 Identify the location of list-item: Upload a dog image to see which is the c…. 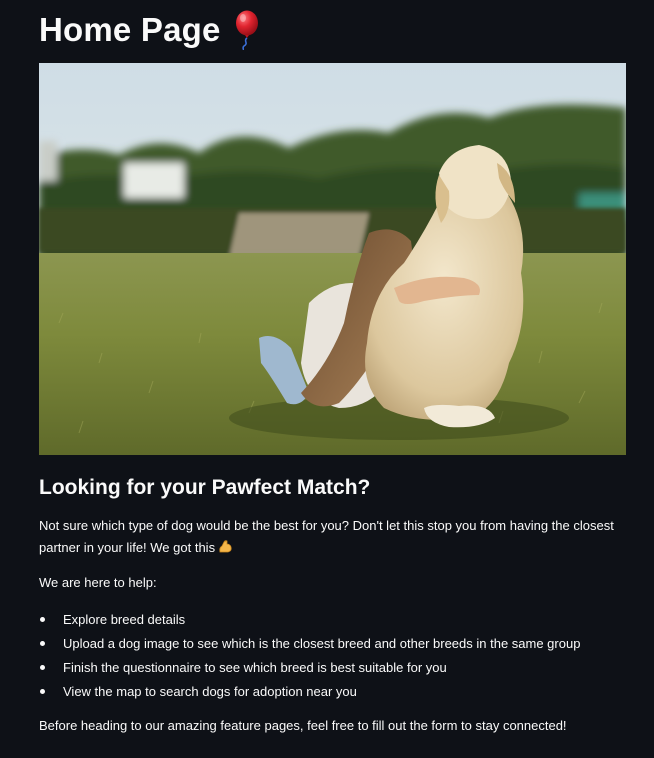
(309, 644).